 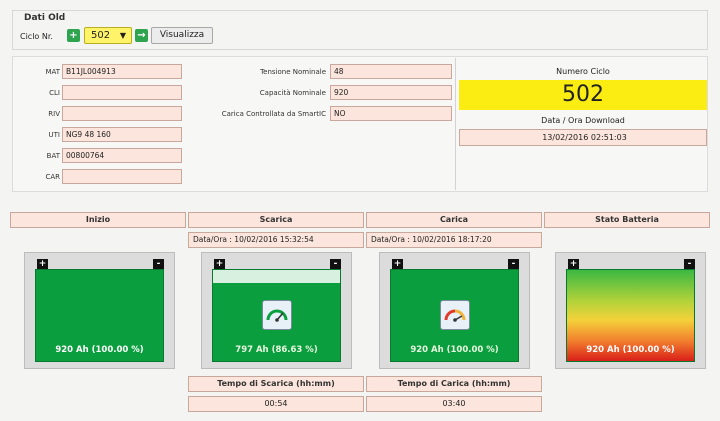 I want to click on cycle-select: 502 ▼, so click(x=108, y=35).